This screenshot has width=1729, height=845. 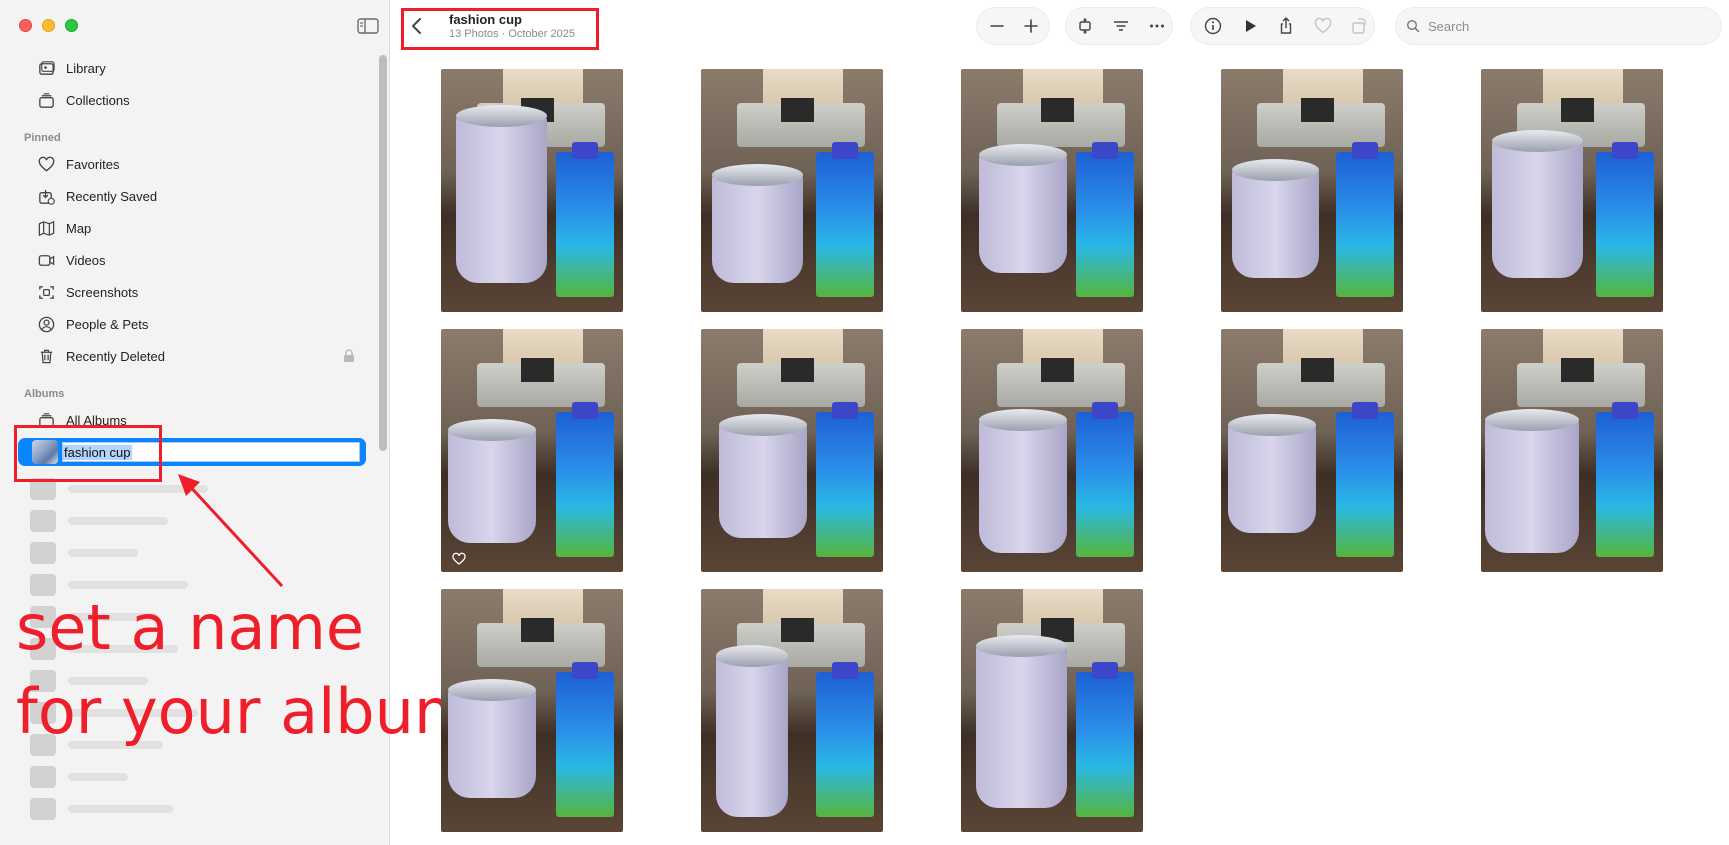 I want to click on minimize-window-button, so click(x=48, y=25).